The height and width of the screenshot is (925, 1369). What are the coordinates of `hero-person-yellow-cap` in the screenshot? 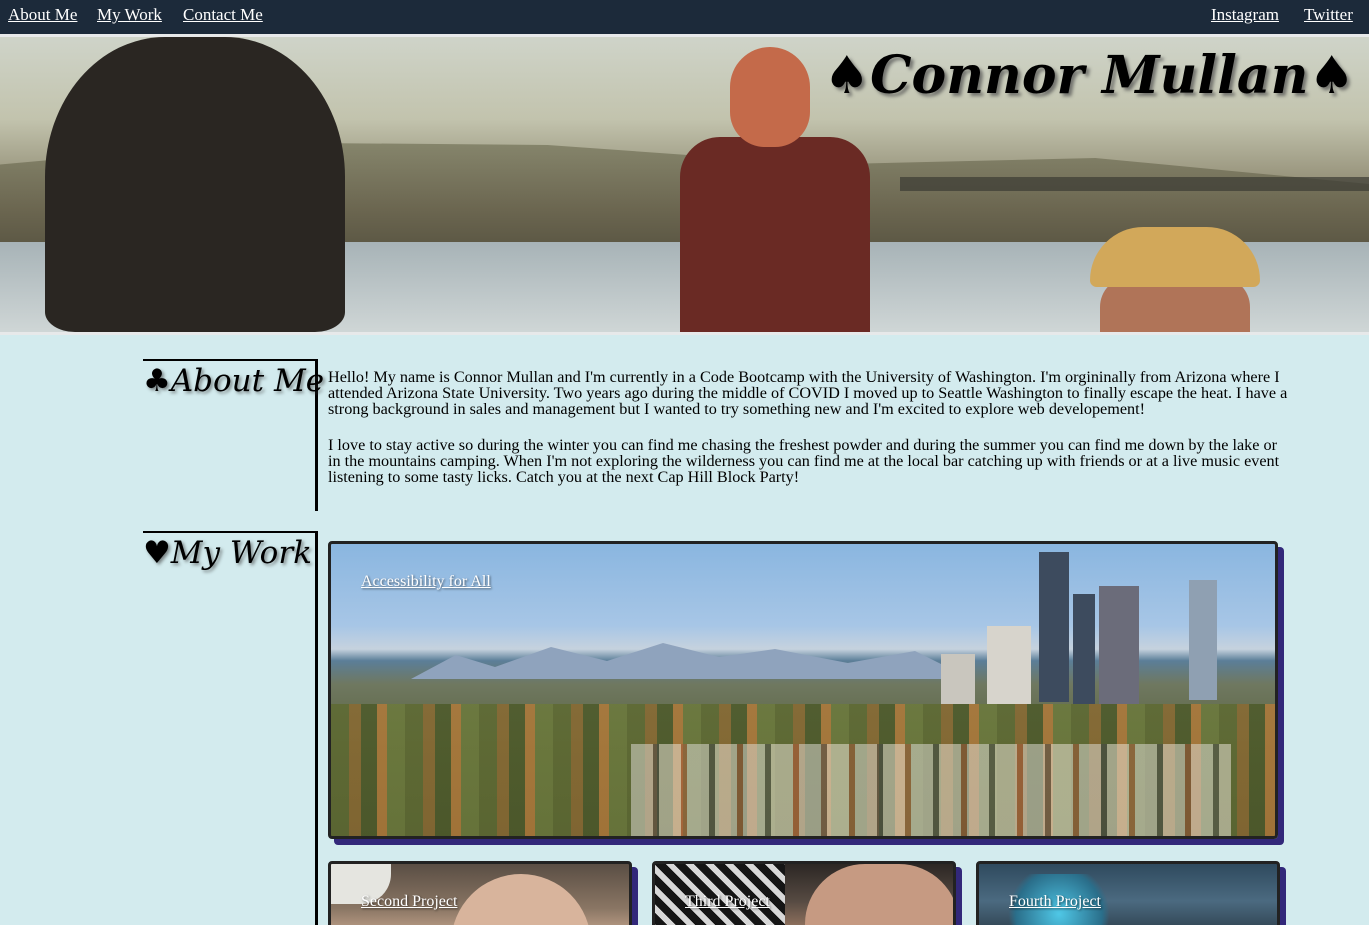 It's located at (1175, 257).